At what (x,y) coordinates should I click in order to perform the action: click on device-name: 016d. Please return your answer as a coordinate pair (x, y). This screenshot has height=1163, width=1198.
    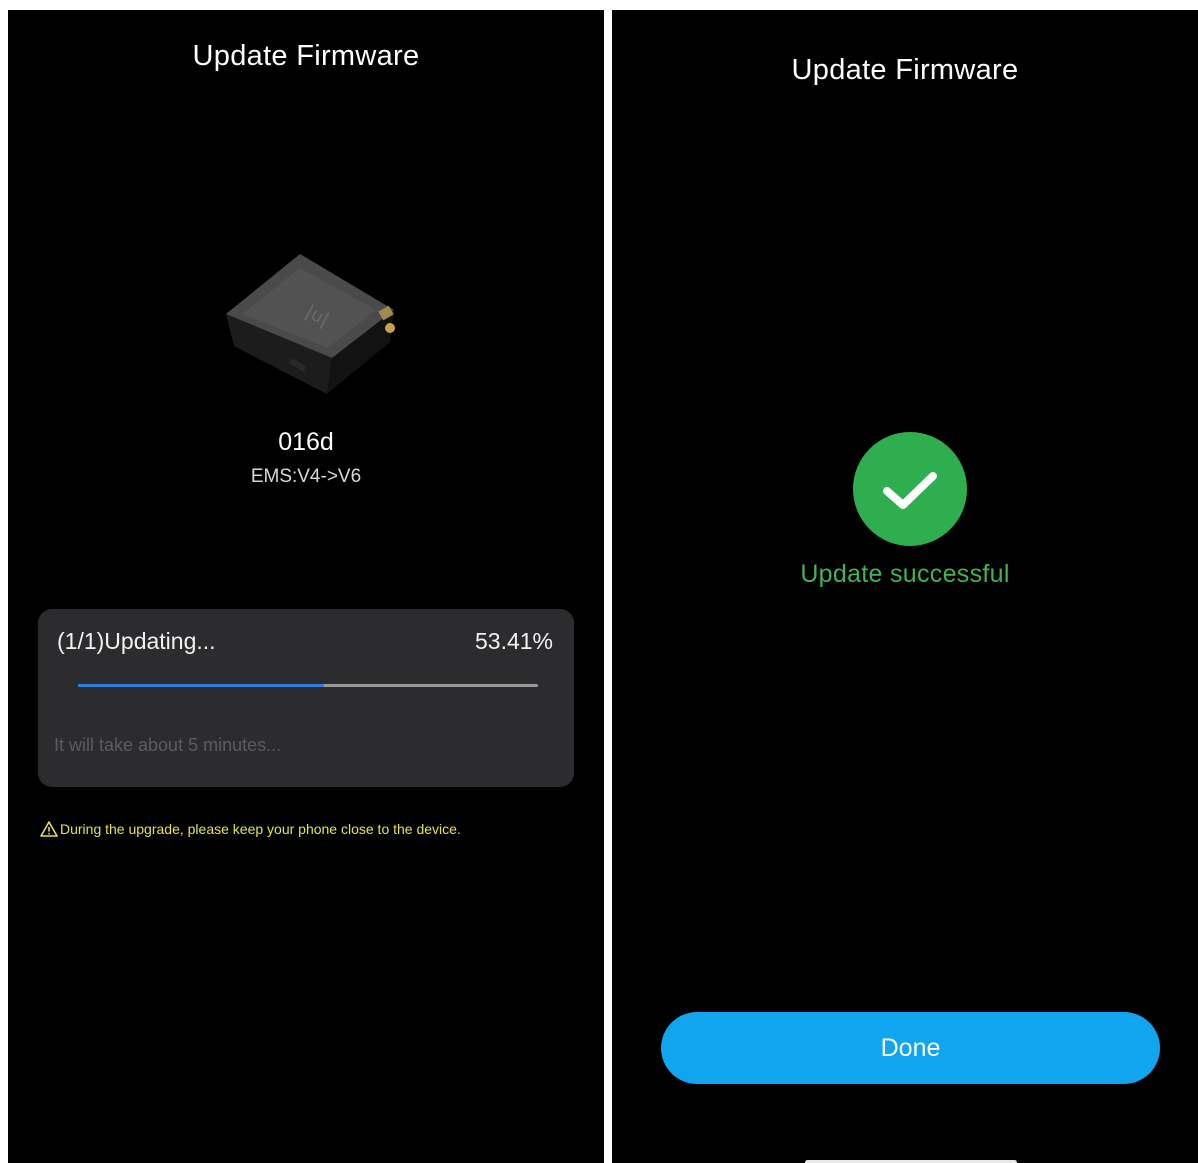
    Looking at the image, I should click on (306, 442).